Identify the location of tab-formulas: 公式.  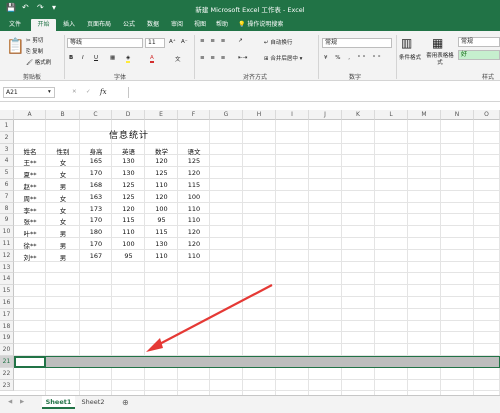
(129, 25).